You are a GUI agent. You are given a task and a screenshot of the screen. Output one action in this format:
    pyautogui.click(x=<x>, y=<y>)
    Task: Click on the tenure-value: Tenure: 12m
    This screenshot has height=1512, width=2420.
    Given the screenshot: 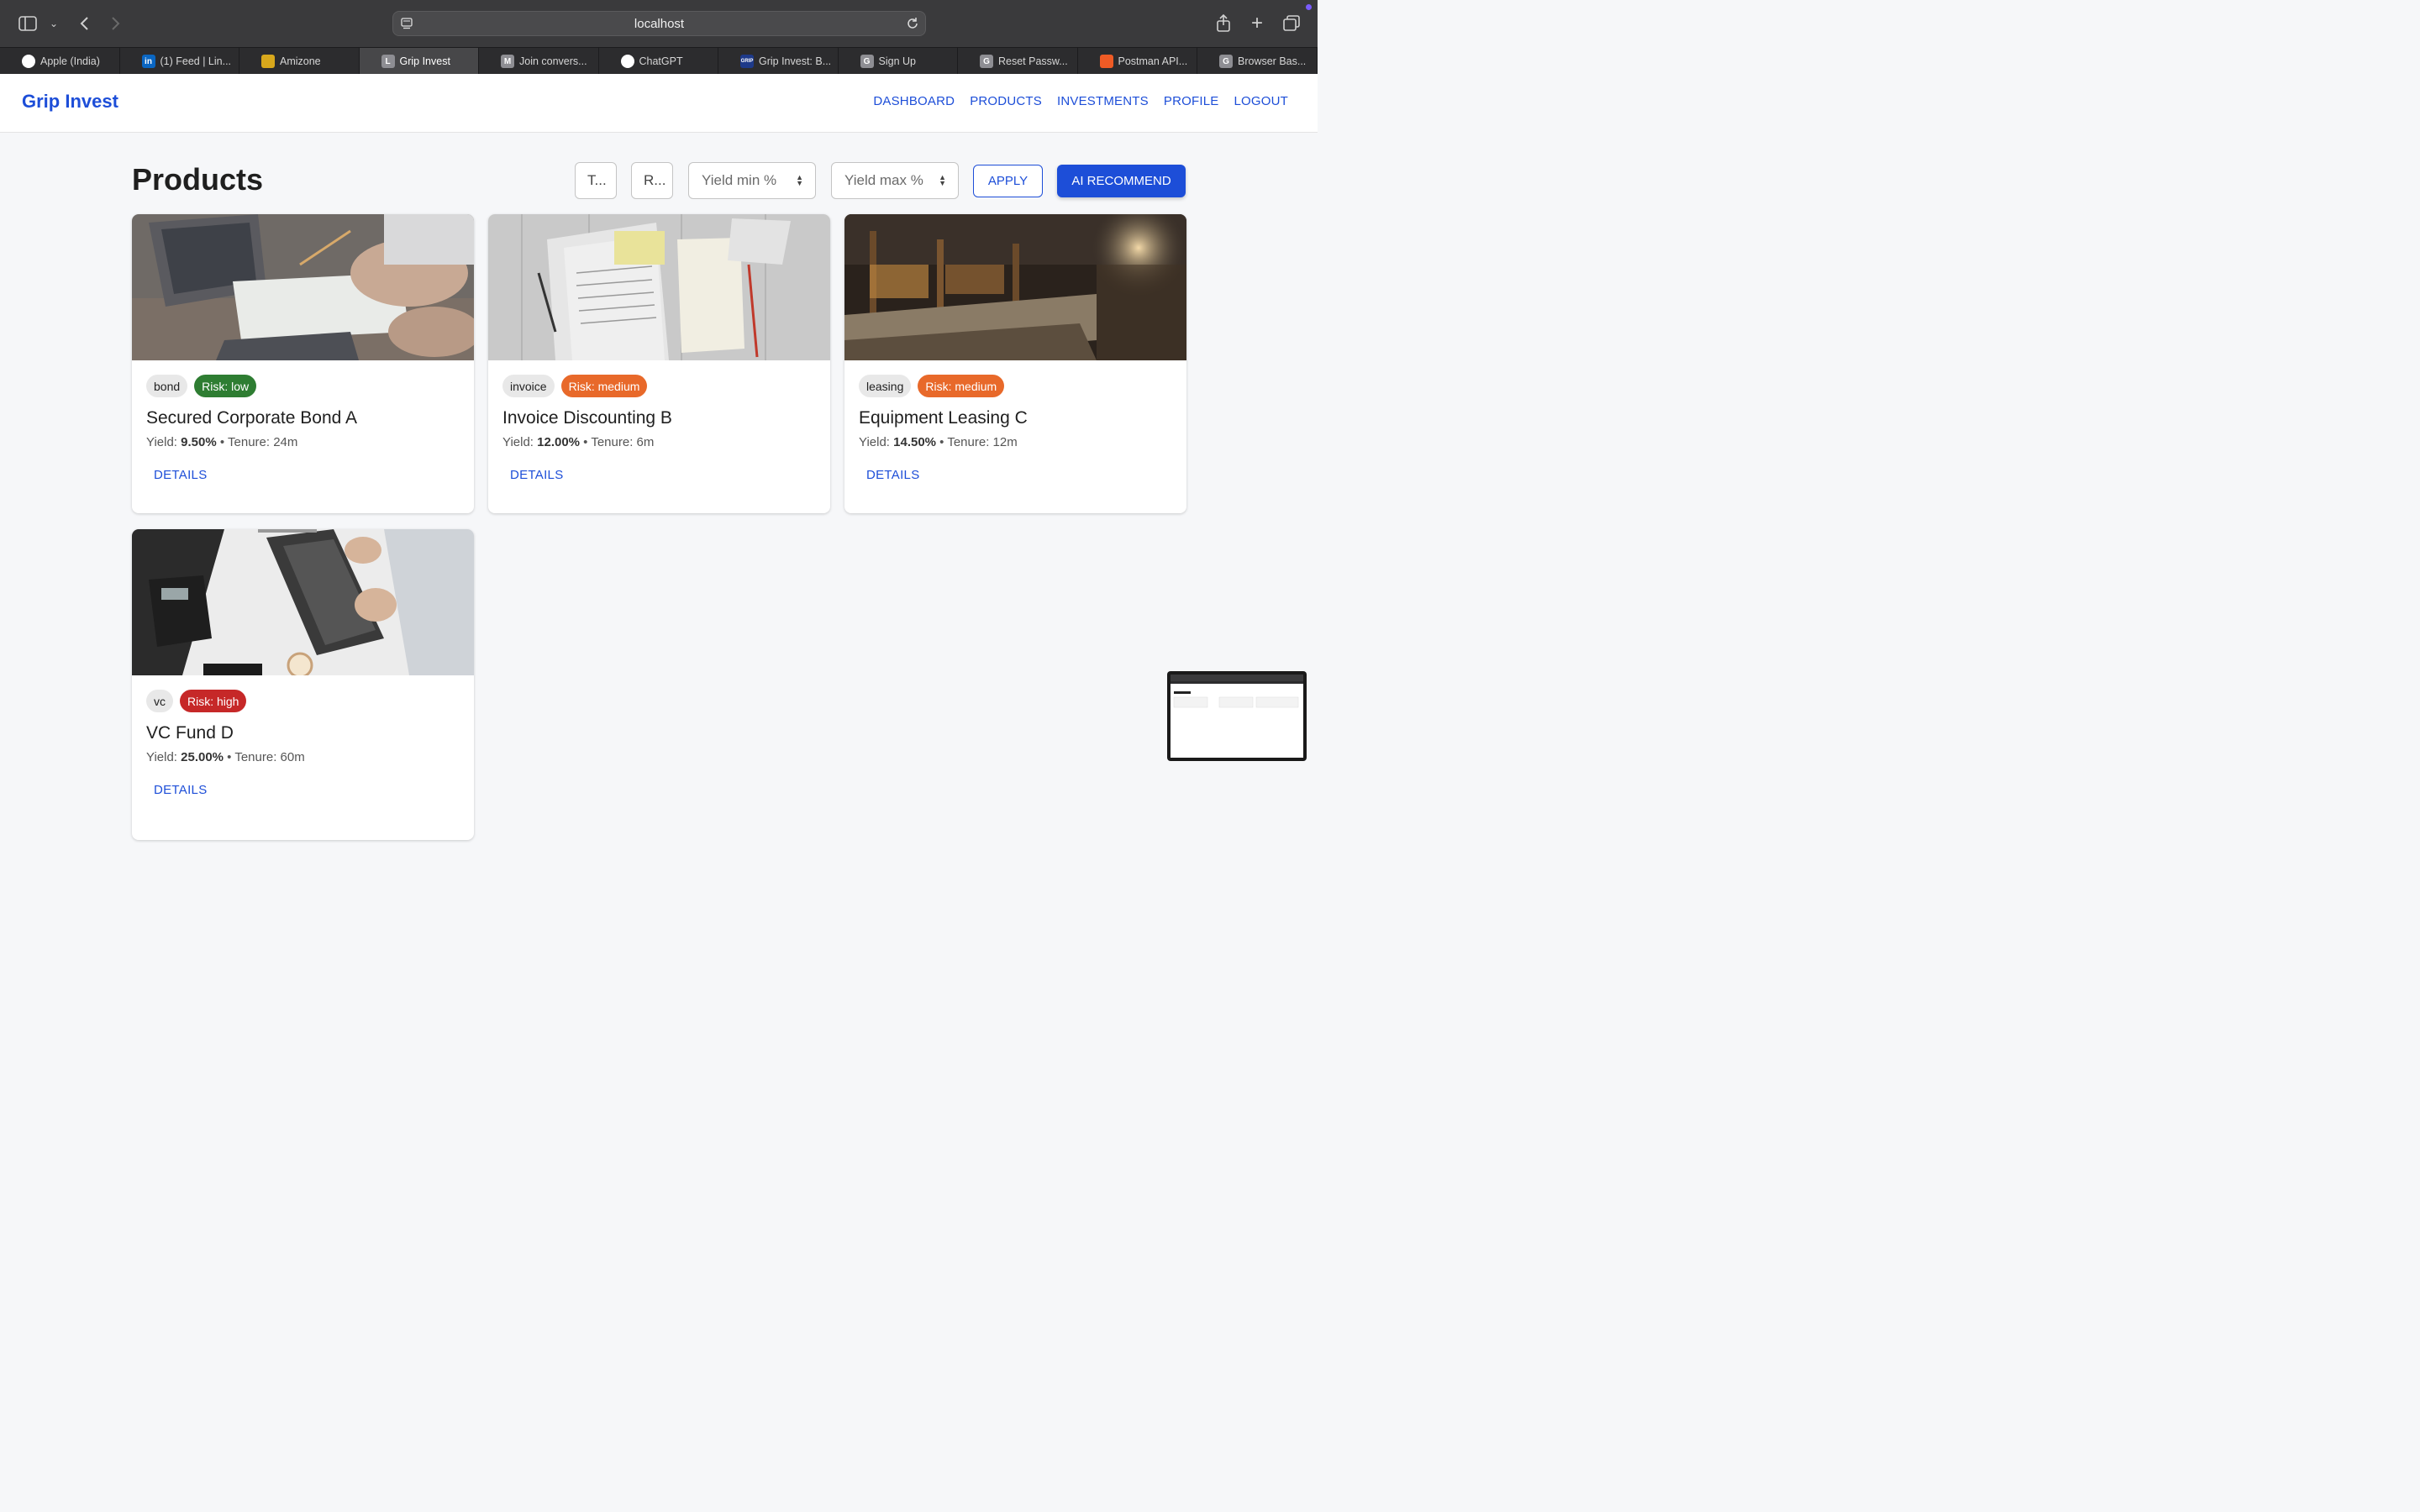 What is the action you would take?
    pyautogui.click(x=983, y=442)
    